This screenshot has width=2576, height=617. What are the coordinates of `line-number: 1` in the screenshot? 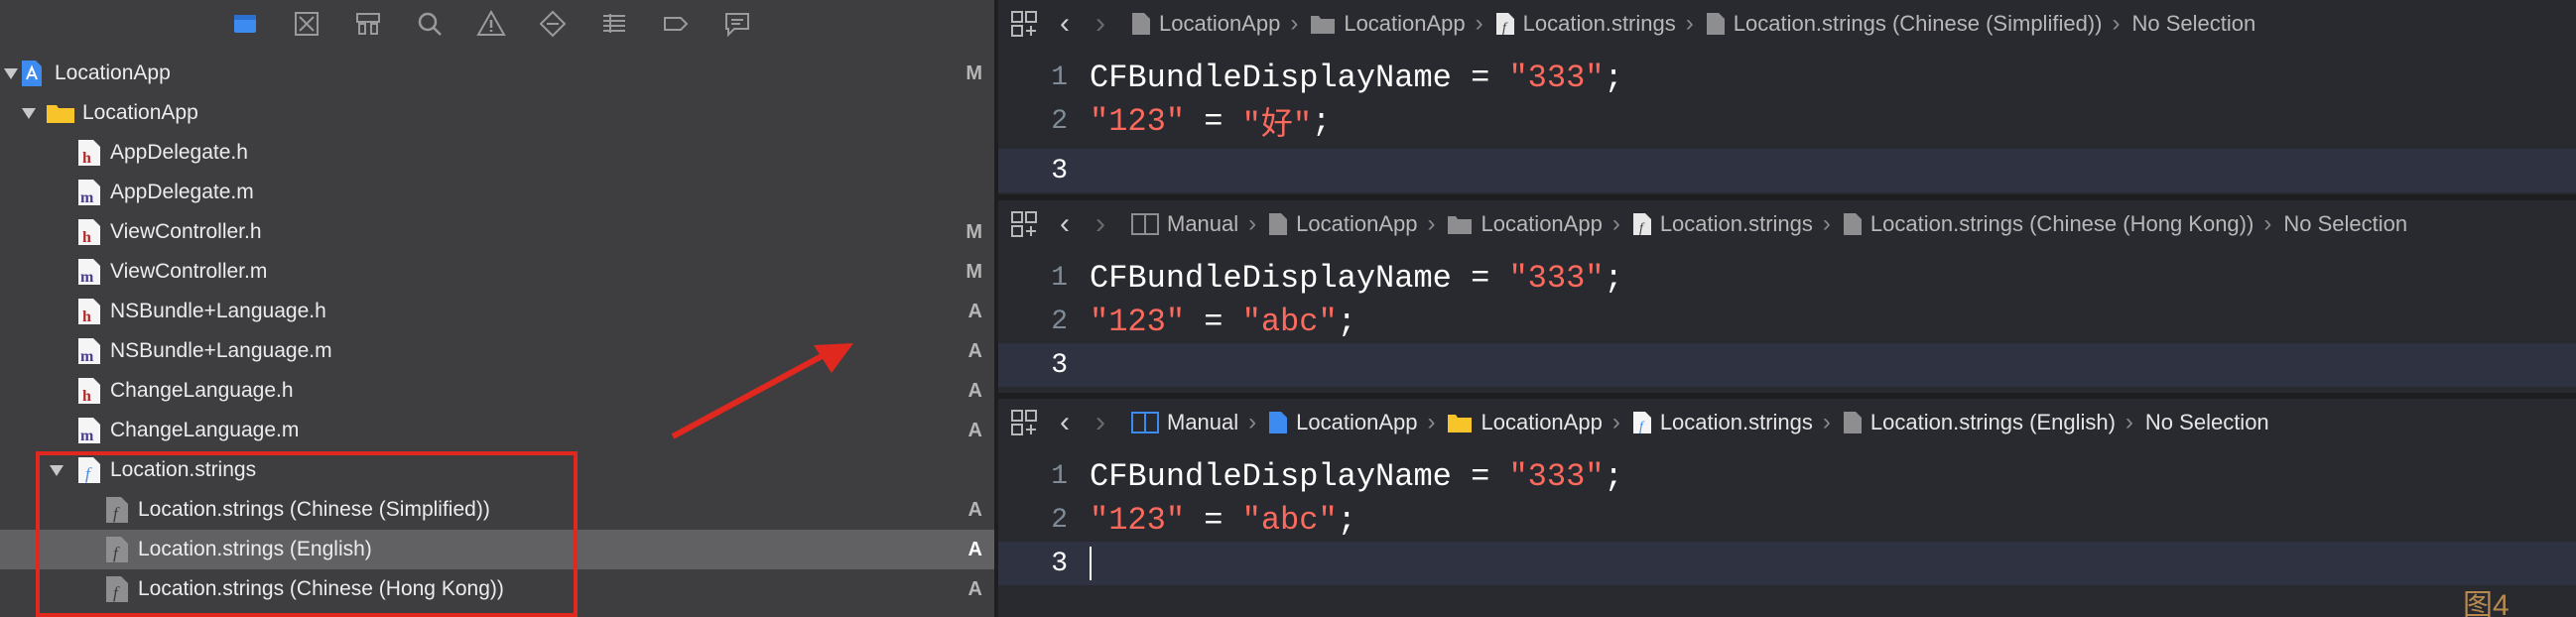 It's located at (1060, 77).